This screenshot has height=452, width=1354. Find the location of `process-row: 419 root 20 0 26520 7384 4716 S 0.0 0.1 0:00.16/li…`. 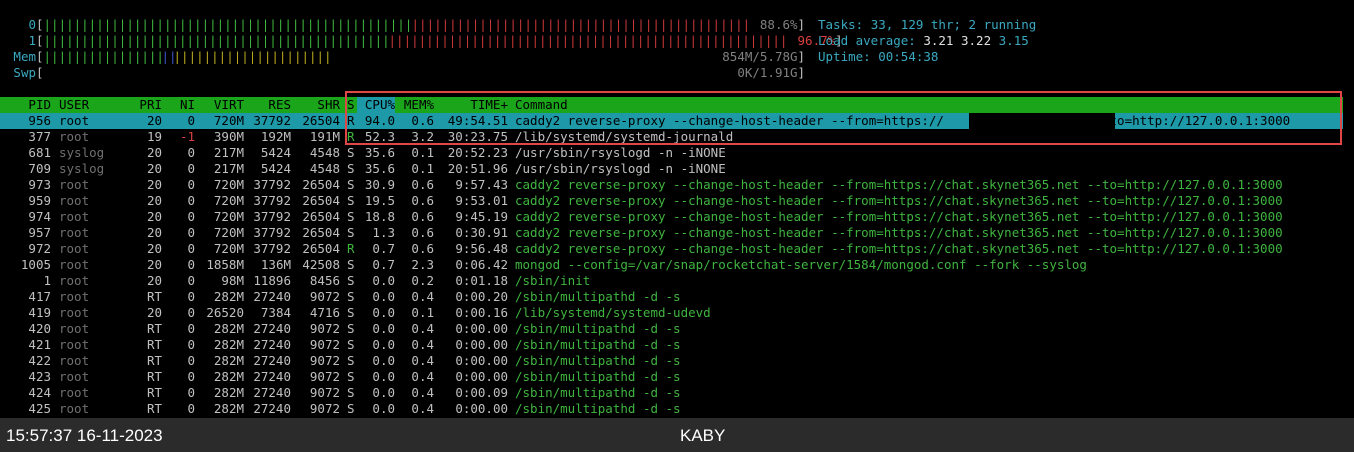

process-row: 419 root 20 0 26520 7384 4716 S 0.0 0.1 0:00.16/li… is located at coordinates (671, 313).